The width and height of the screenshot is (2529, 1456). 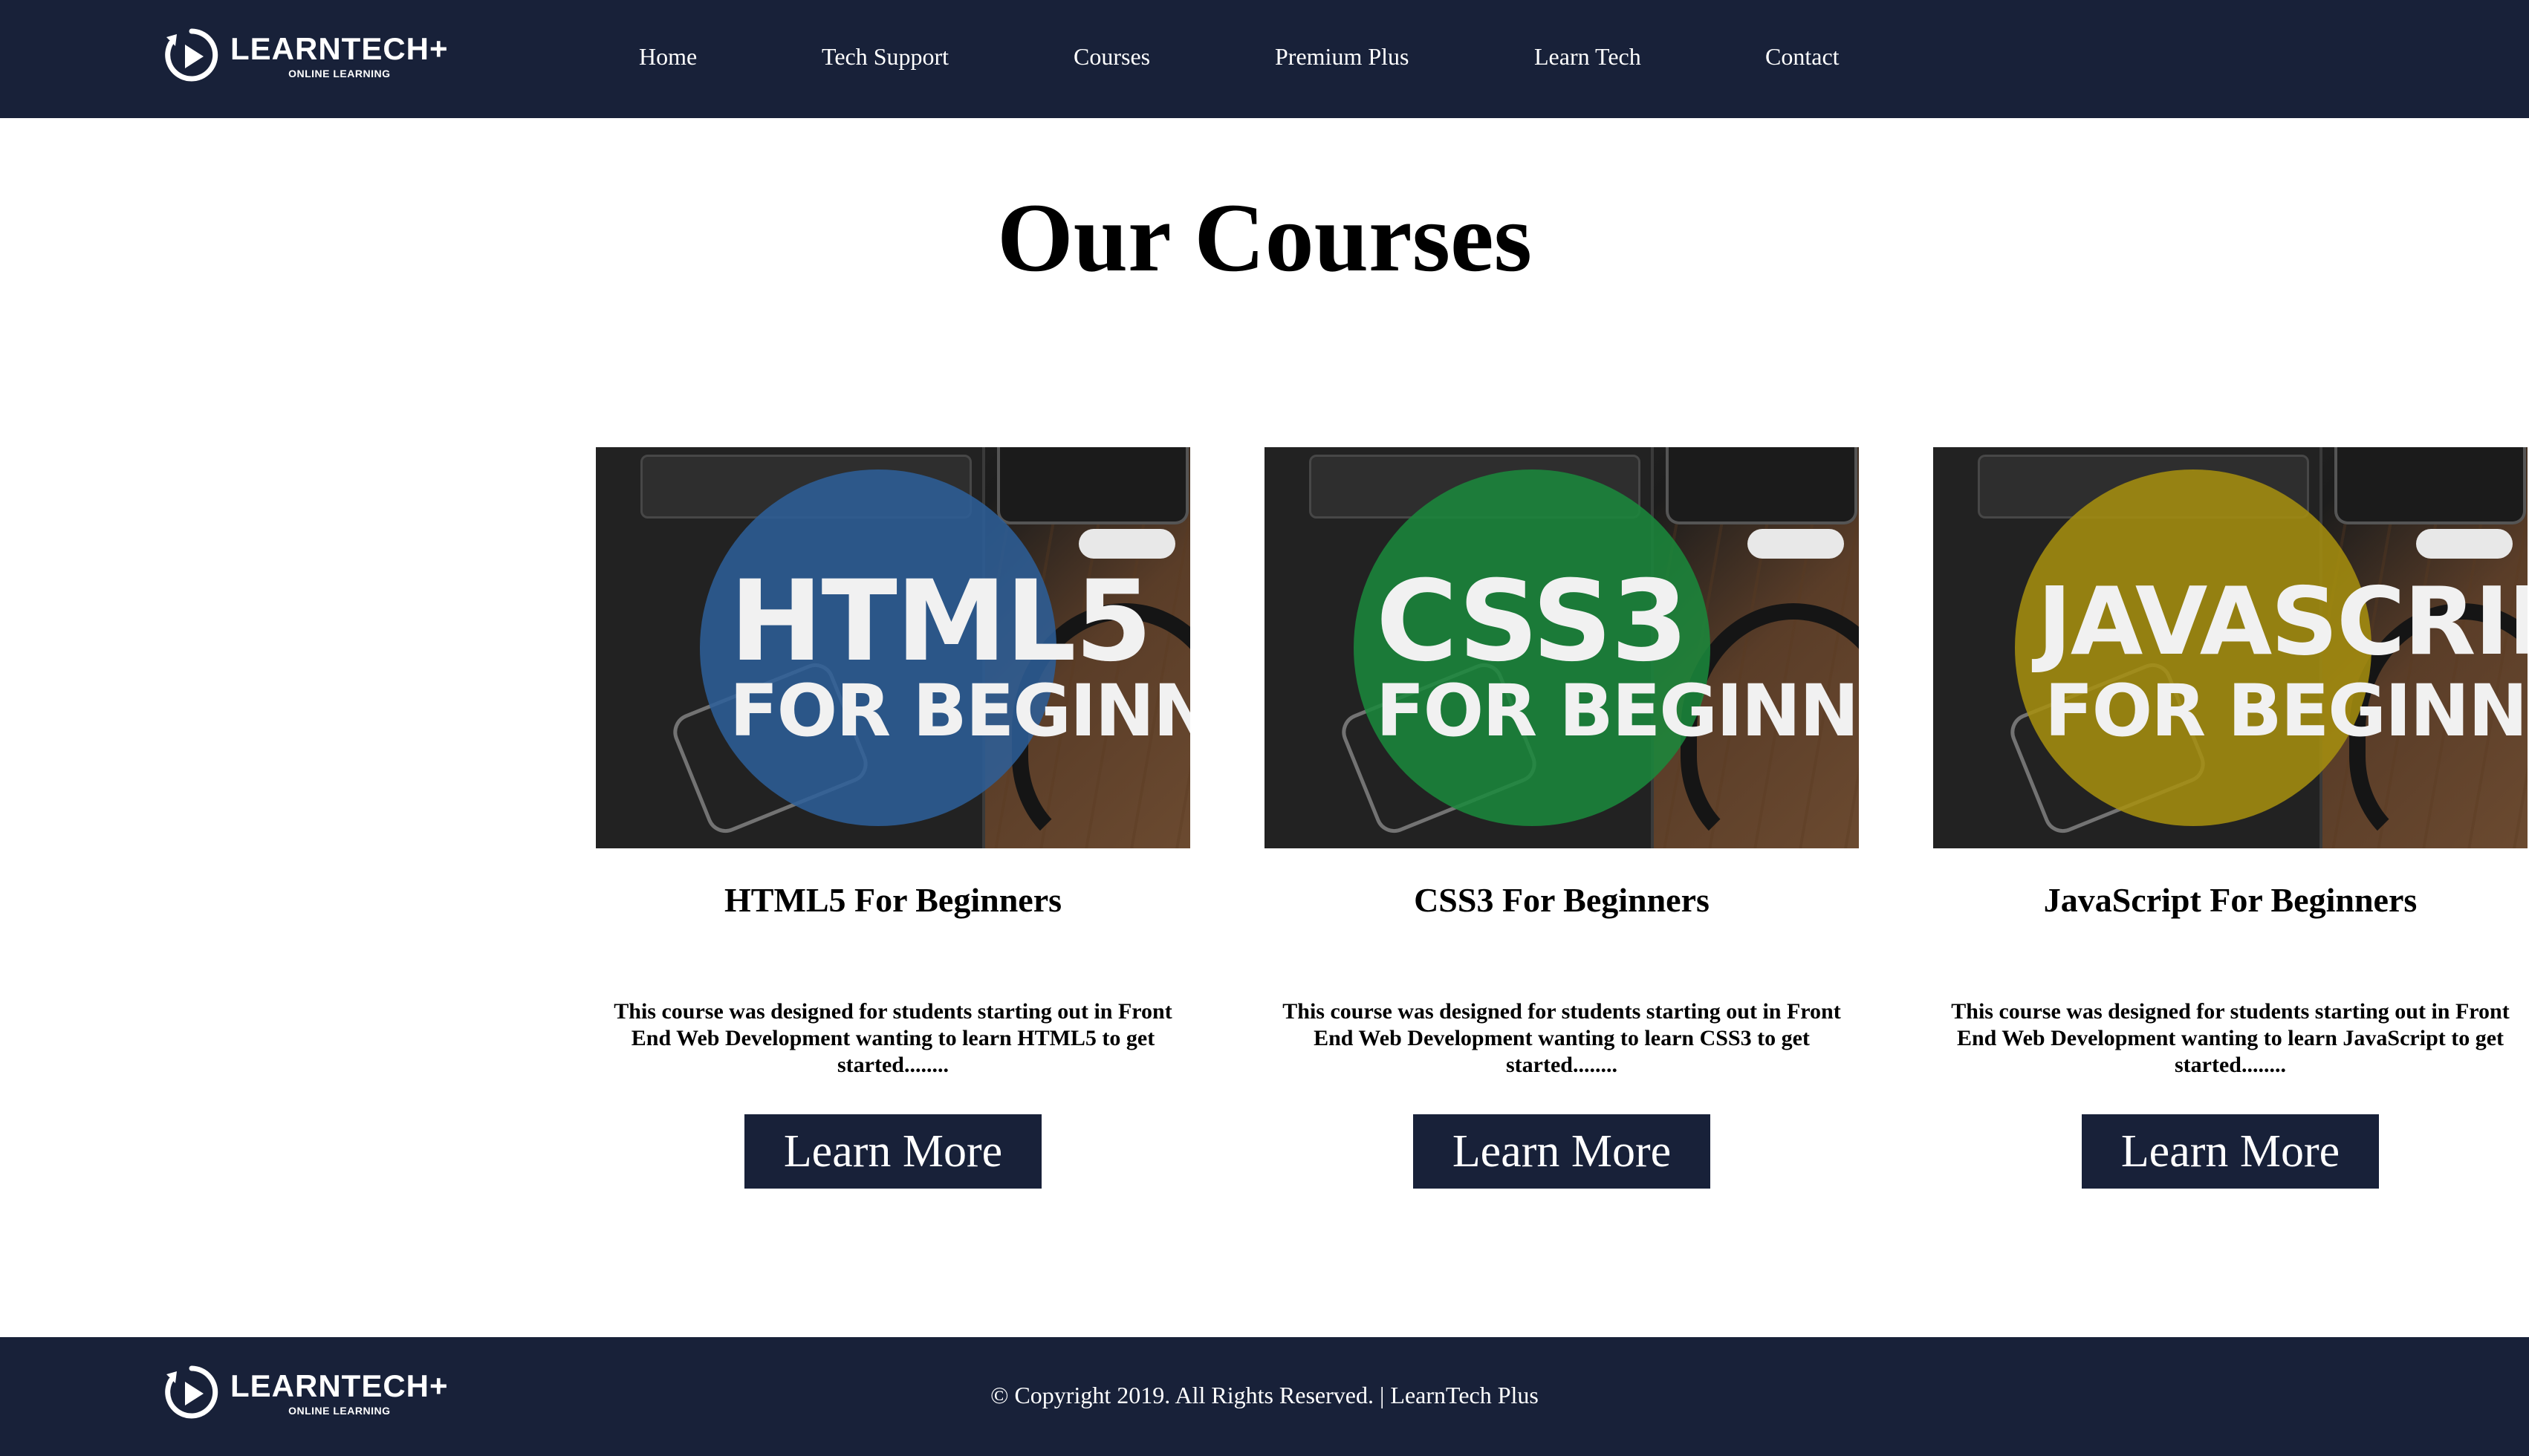 I want to click on nav-home: Home, so click(x=668, y=56).